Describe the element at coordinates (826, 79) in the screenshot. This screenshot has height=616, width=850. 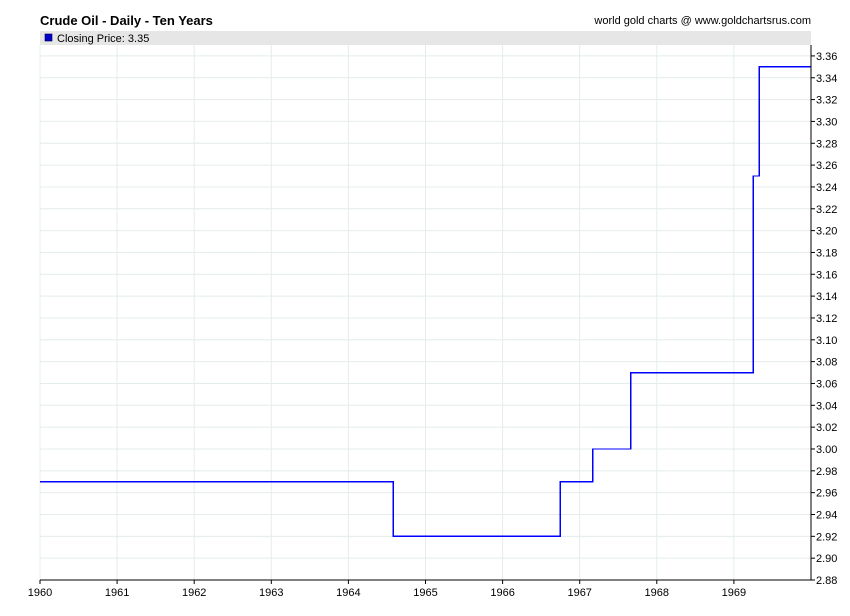
I see `y-tick-label: 3.34` at that location.